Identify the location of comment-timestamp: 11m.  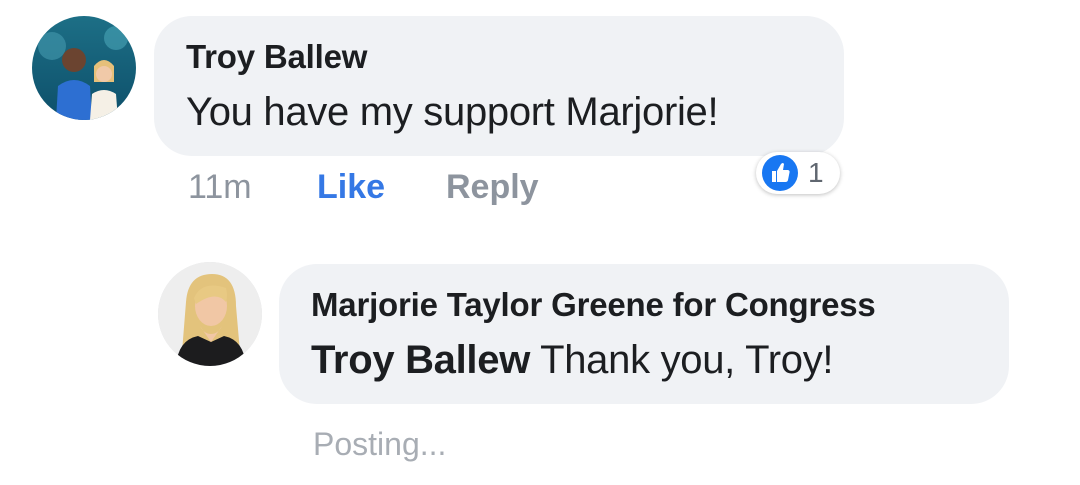
(220, 187).